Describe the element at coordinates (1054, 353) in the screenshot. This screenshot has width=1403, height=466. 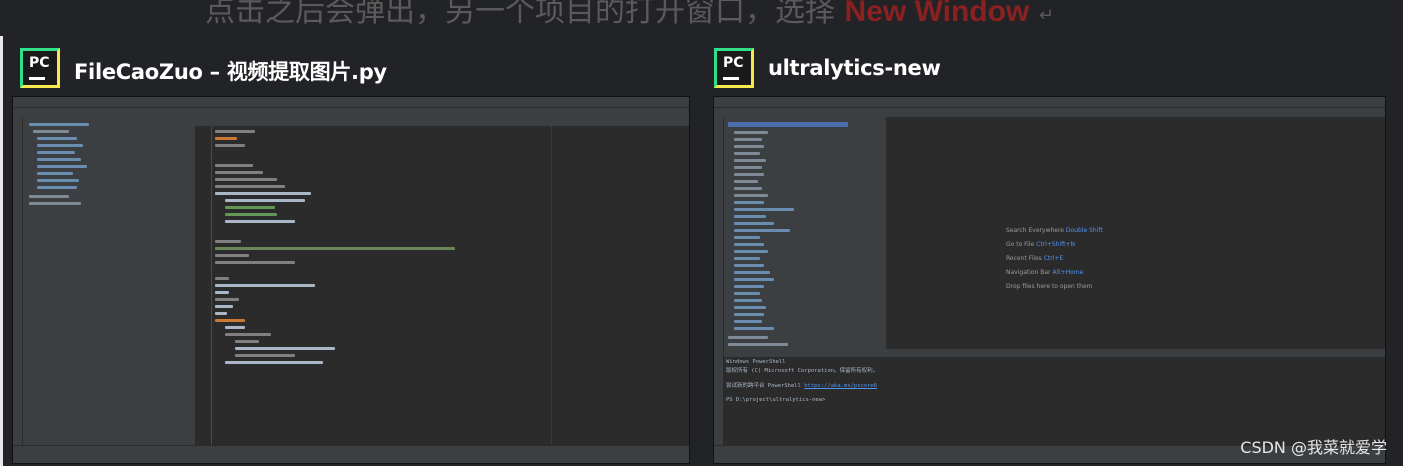
I see `terminal-tabs` at that location.